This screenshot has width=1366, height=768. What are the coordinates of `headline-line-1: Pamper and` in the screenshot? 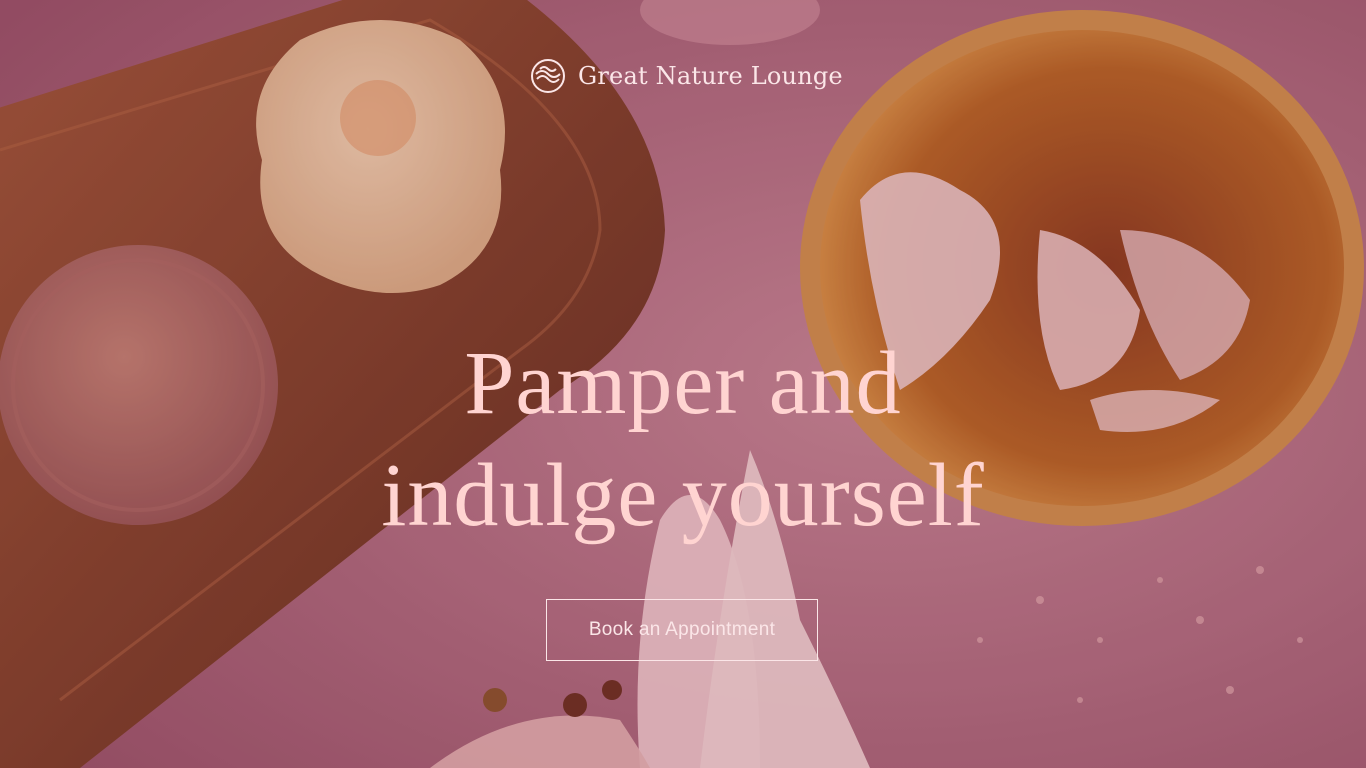 It's located at (683, 384).